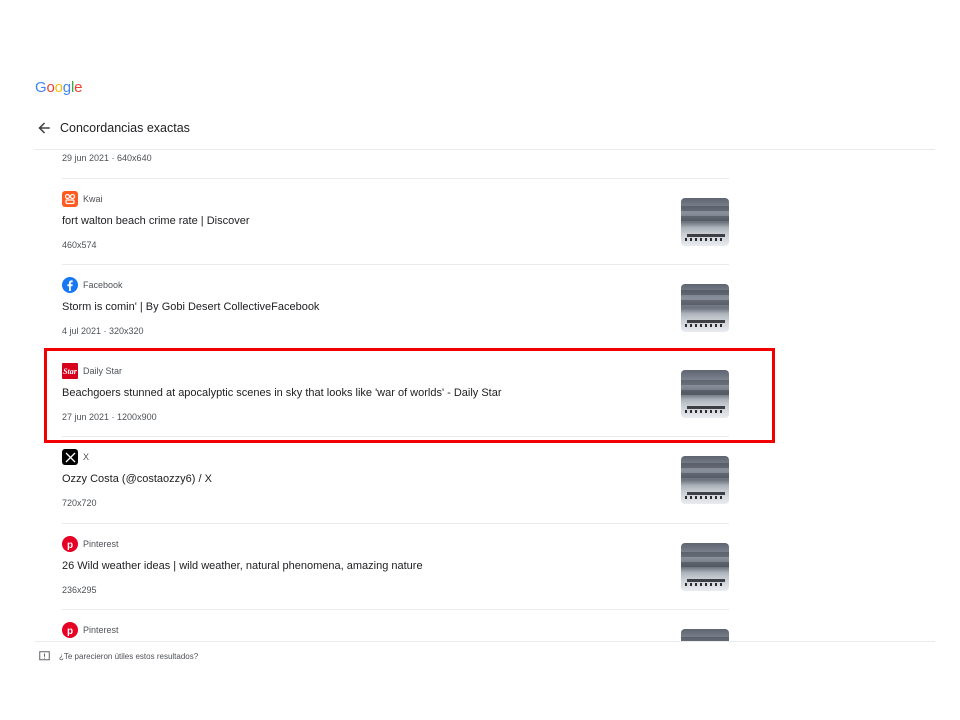 This screenshot has height=720, width=960. I want to click on x-icon, so click(70, 457).